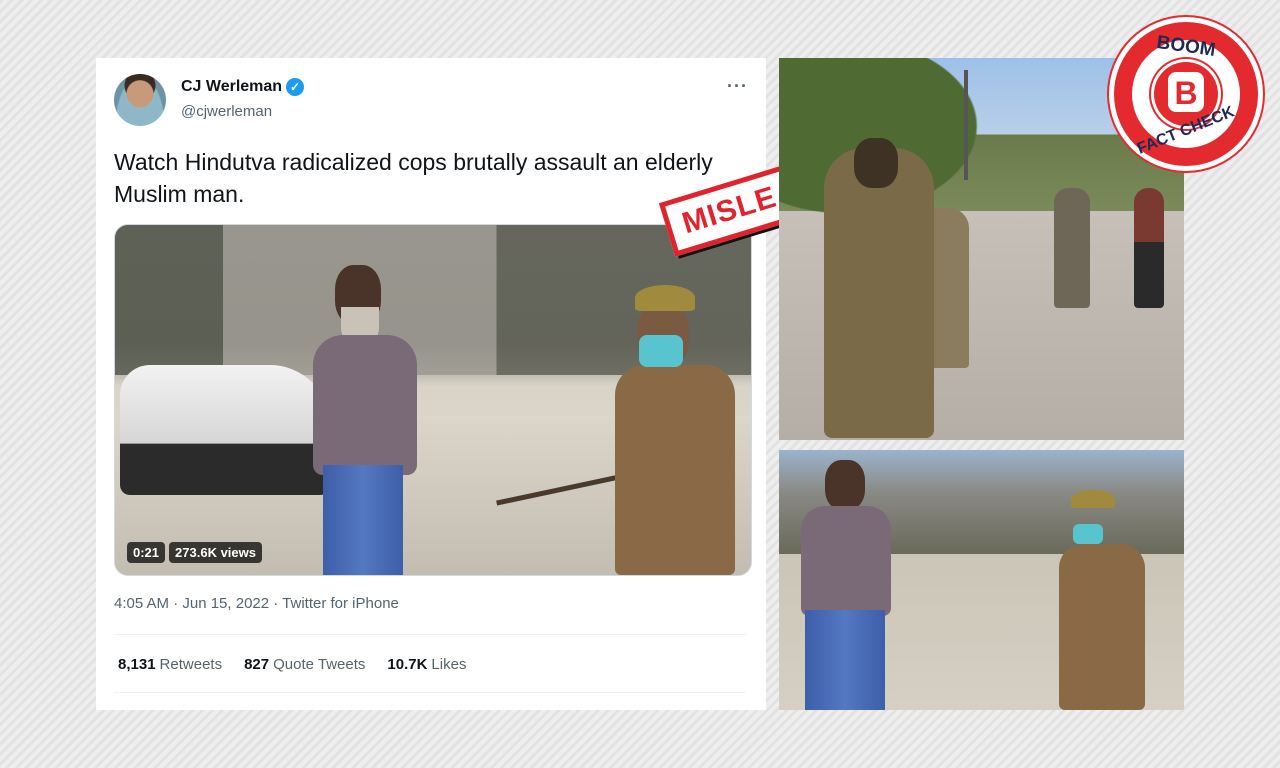 The image size is (1280, 768). What do you see at coordinates (365, 415) in the screenshot?
I see `video-elderly-man` at bounding box center [365, 415].